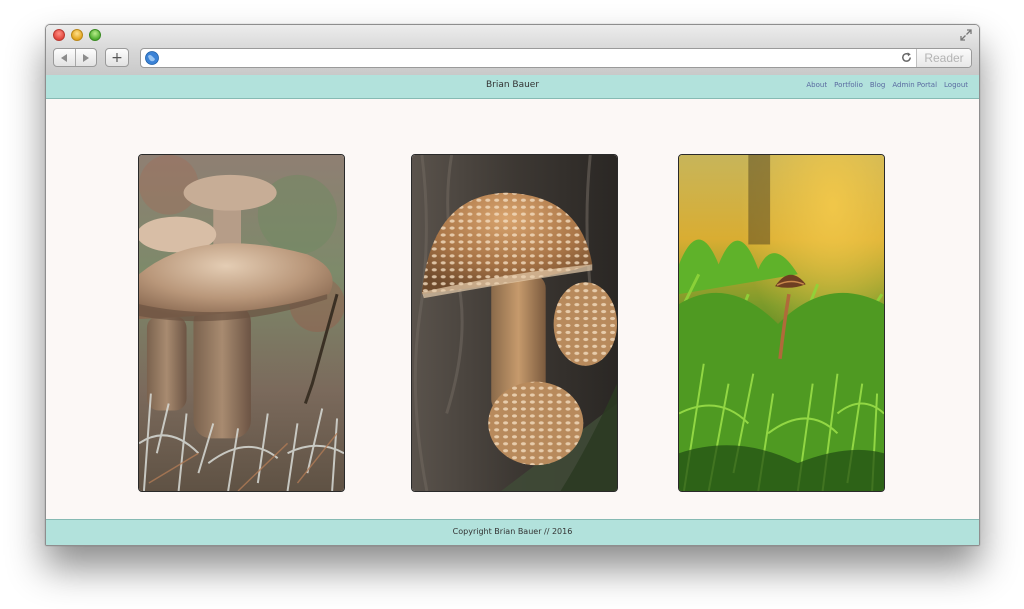 This screenshot has width=1024, height=609. Describe the element at coordinates (152, 58) in the screenshot. I see `globe-icon` at that location.